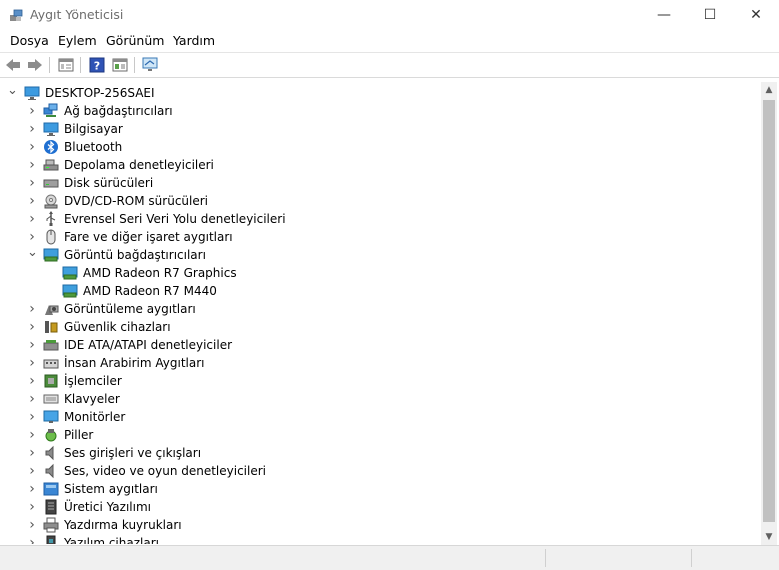 This screenshot has width=779, height=570. What do you see at coordinates (380, 489) in the screenshot?
I see `tree-item-sistem-aygitlari: › Sistem aygıtları` at bounding box center [380, 489].